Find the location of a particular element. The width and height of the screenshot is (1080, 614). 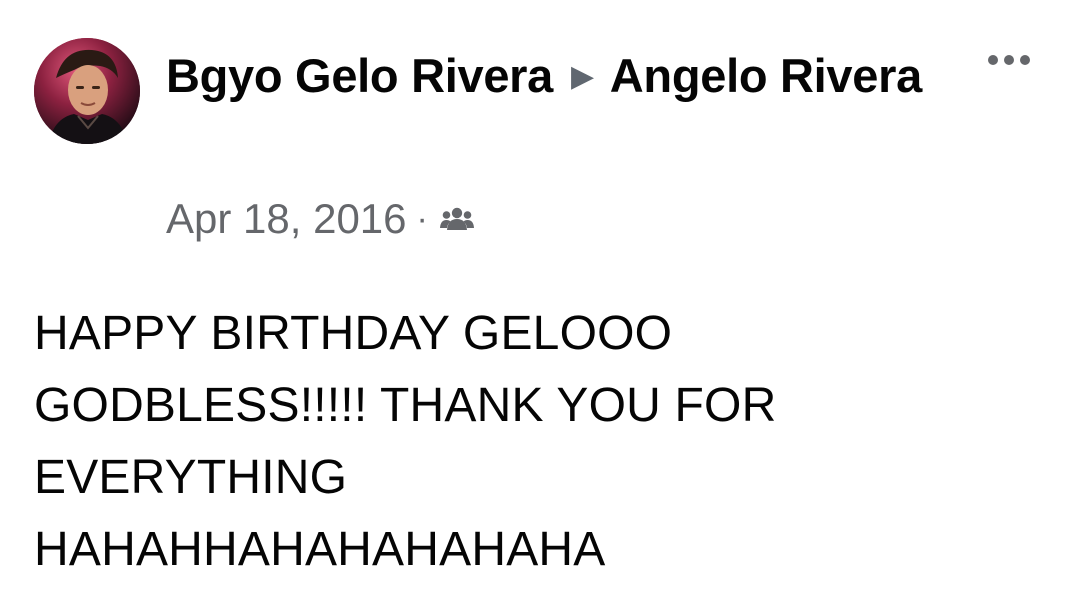

more-horizontal-icon is located at coordinates (1009, 60).